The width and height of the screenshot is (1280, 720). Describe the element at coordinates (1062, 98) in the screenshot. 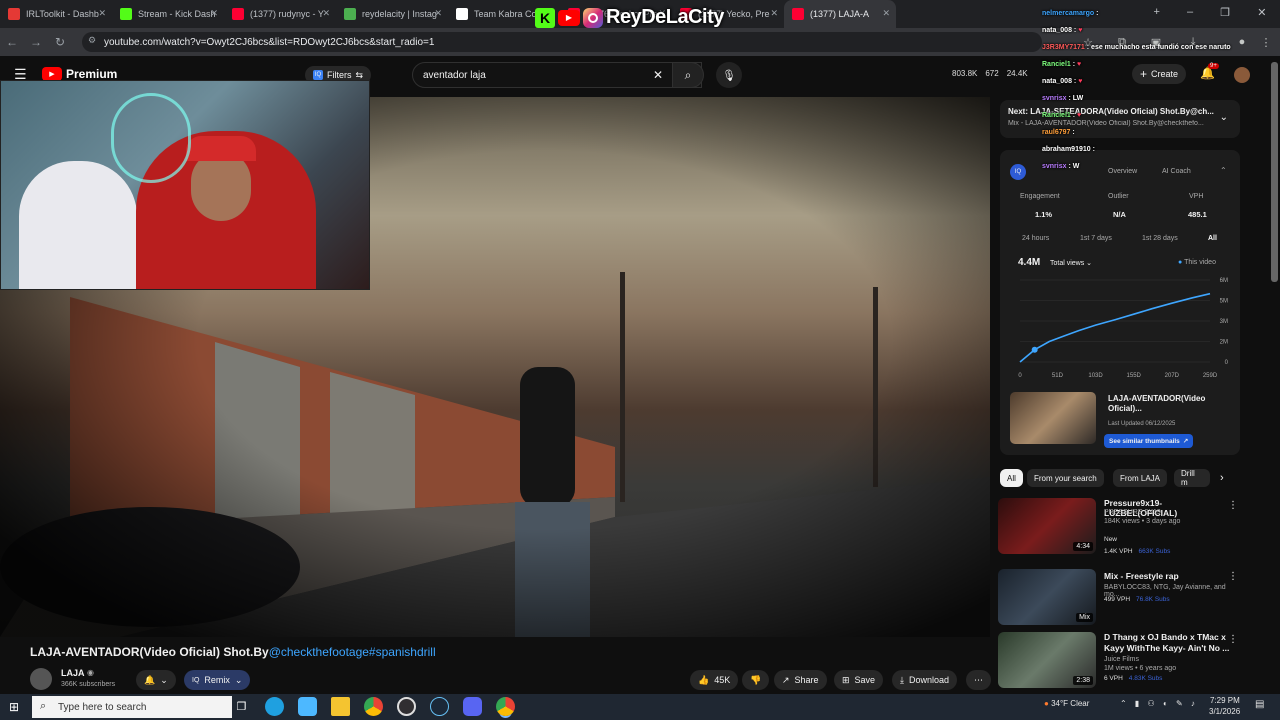

I see `chat-message: svnrisx : LW` at that location.